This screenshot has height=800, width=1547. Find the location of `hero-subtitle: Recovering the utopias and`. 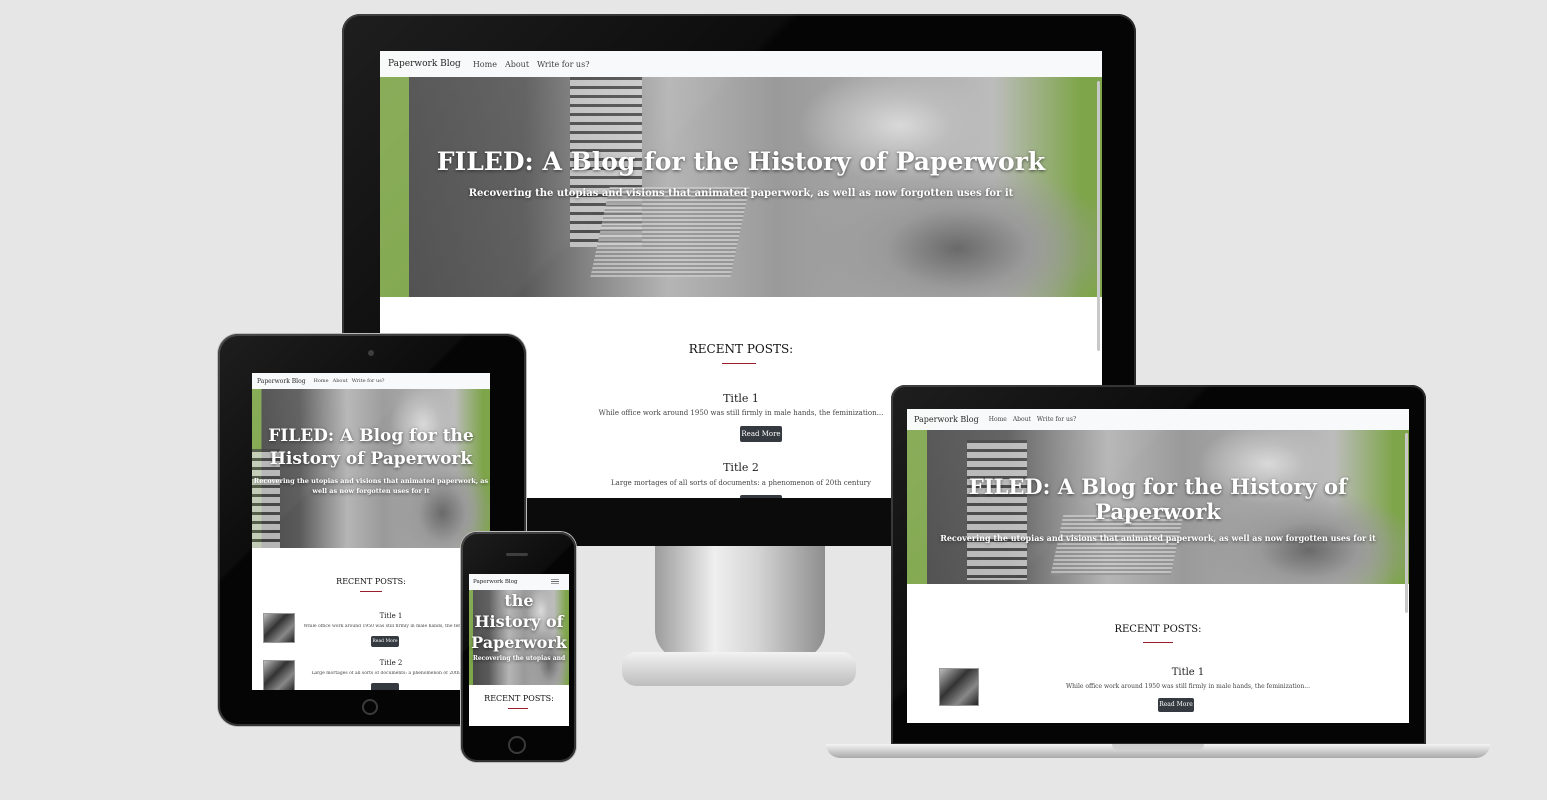

hero-subtitle: Recovering the utopias and is located at coordinates (519, 658).